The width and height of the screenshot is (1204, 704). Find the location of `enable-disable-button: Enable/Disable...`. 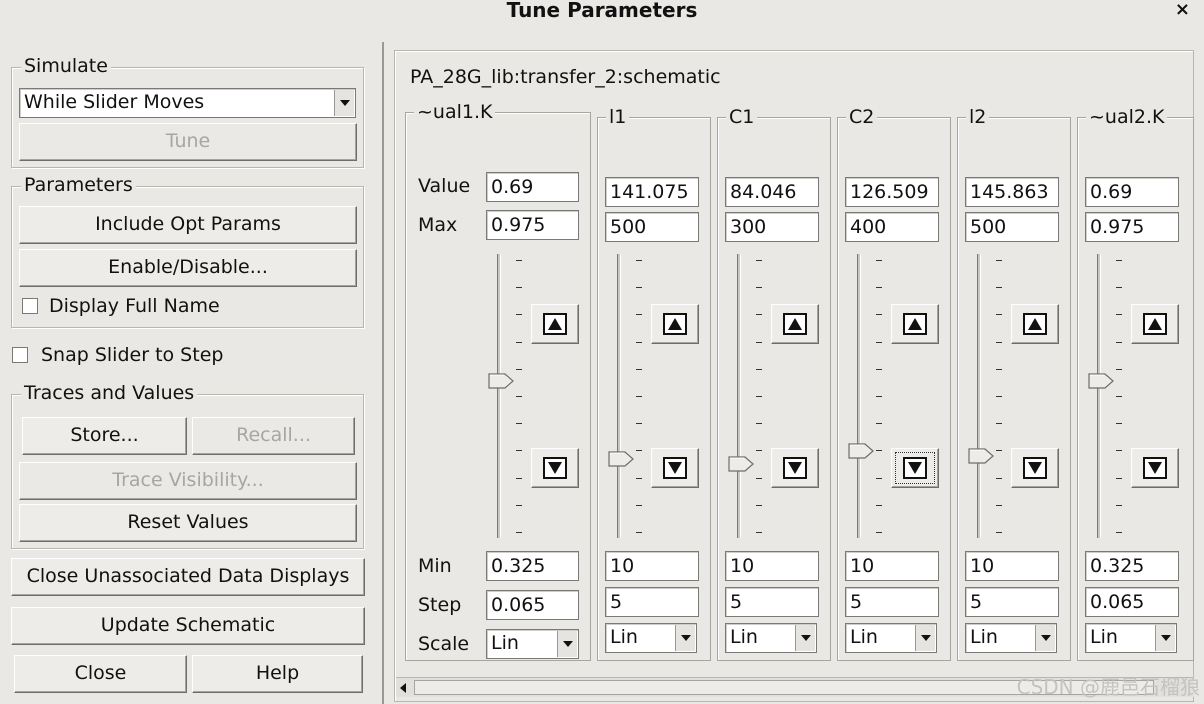

enable-disable-button: Enable/Disable... is located at coordinates (188, 268).